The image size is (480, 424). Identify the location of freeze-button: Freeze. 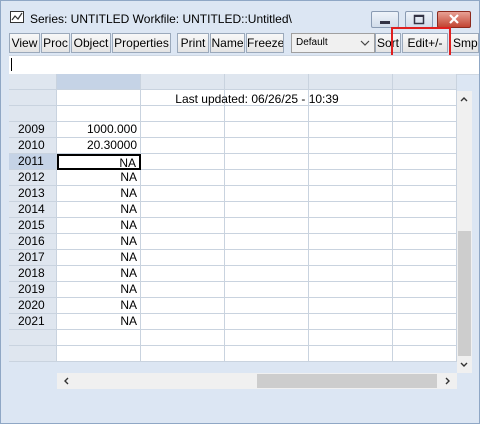
(265, 43).